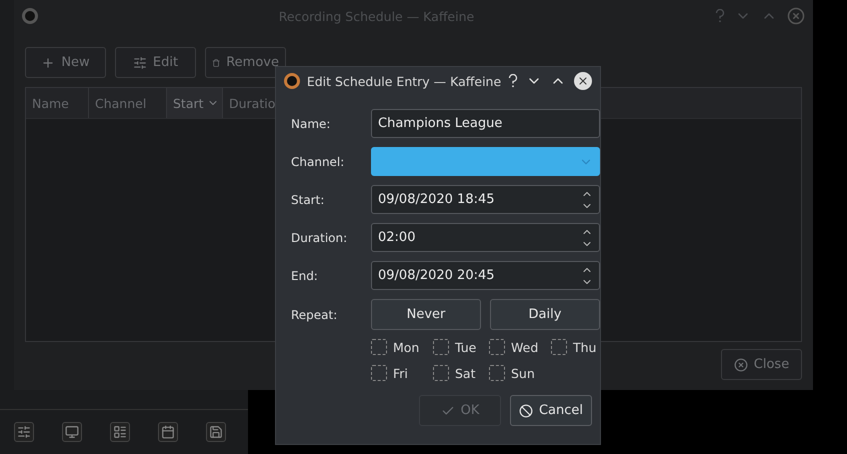 This screenshot has height=454, width=847. What do you see at coordinates (426, 314) in the screenshot?
I see `repeat-button: Never` at bounding box center [426, 314].